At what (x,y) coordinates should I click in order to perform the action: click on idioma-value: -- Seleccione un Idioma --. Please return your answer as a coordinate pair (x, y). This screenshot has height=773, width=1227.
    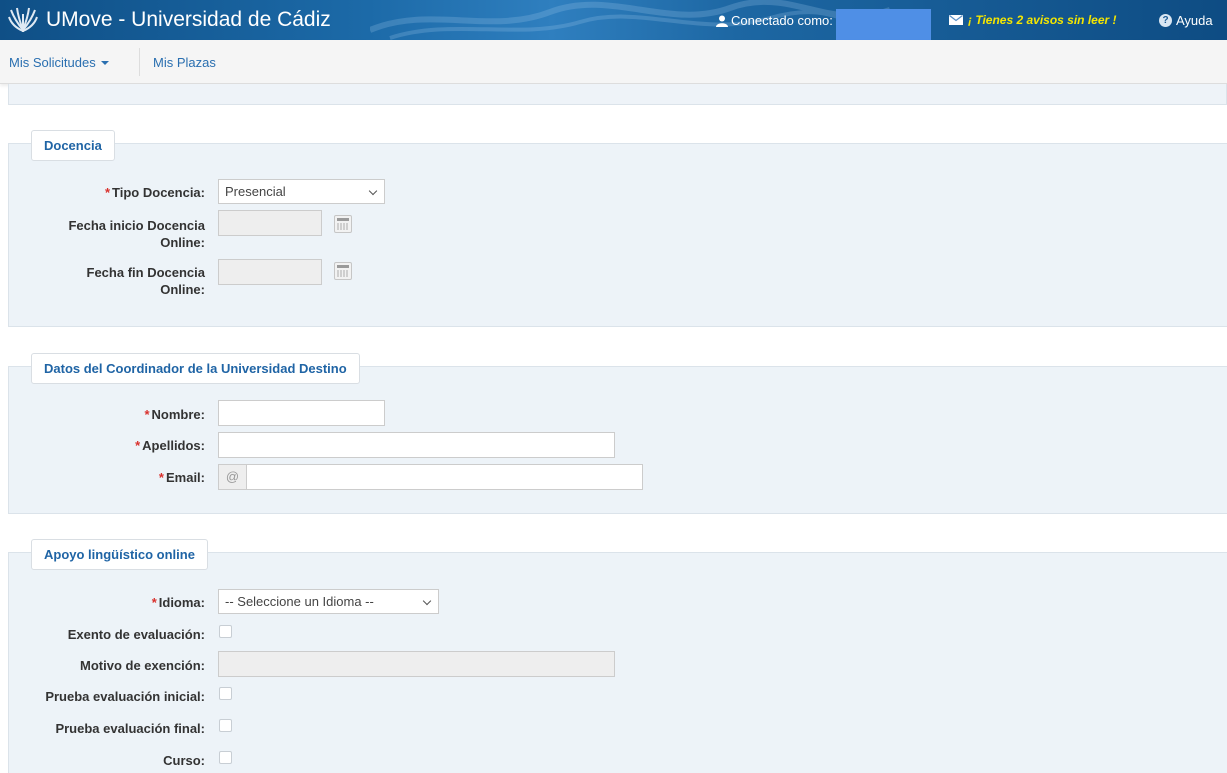
    Looking at the image, I should click on (299, 601).